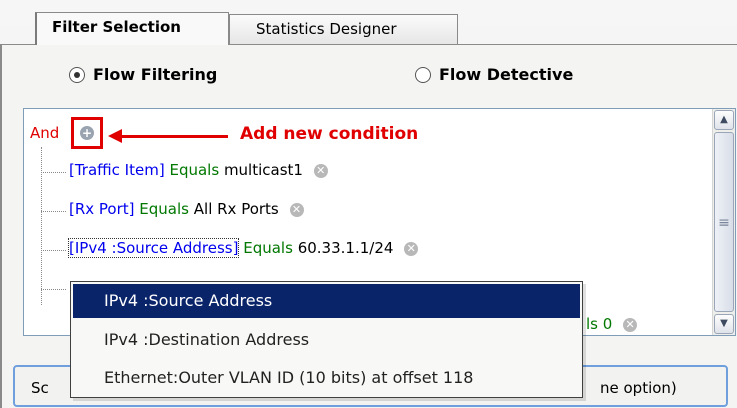 This screenshot has height=408, width=737. I want to click on condition-field: [Rx Port], so click(102, 209).